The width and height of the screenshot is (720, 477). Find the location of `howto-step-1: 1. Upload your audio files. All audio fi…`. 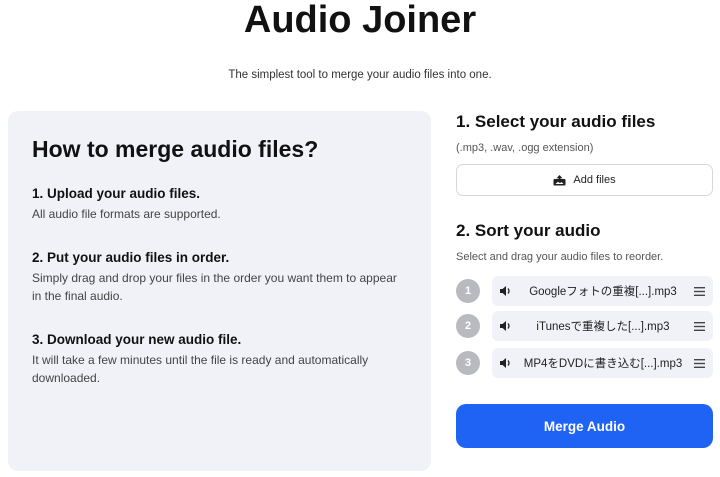

howto-step-1: 1. Upload your audio files. All audio fi… is located at coordinates (219, 204).